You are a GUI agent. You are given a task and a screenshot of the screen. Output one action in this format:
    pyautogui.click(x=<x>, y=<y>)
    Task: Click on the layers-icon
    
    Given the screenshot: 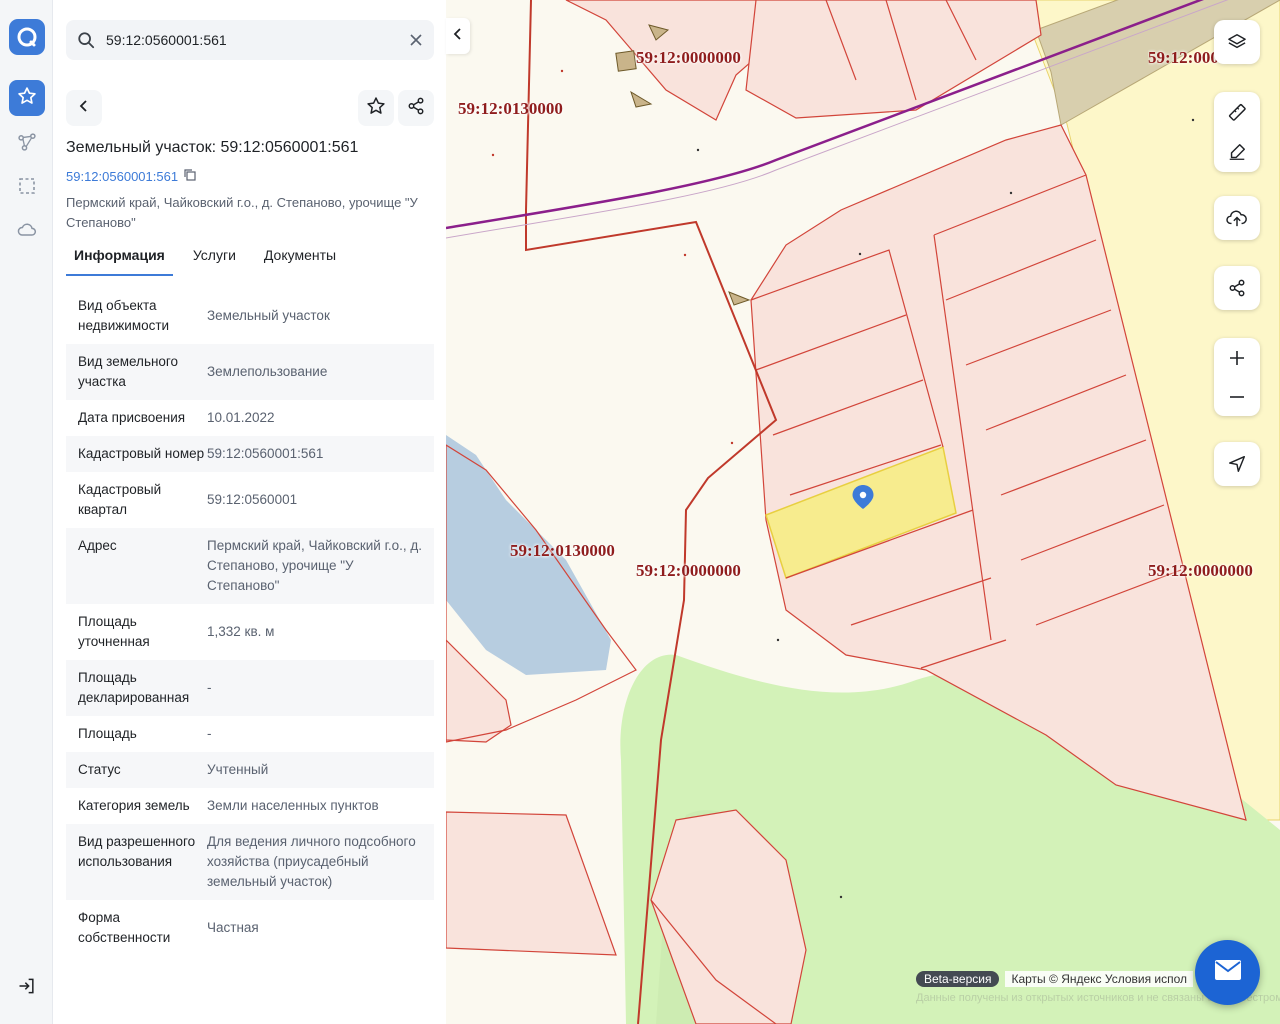 What is the action you would take?
    pyautogui.click(x=1237, y=42)
    